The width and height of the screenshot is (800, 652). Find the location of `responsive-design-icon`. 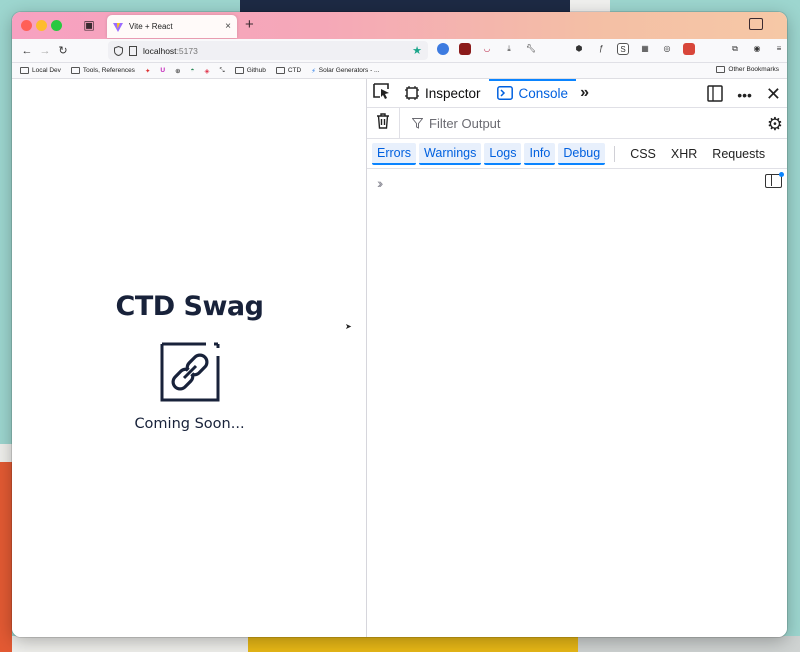

responsive-design-icon is located at coordinates (715, 94).